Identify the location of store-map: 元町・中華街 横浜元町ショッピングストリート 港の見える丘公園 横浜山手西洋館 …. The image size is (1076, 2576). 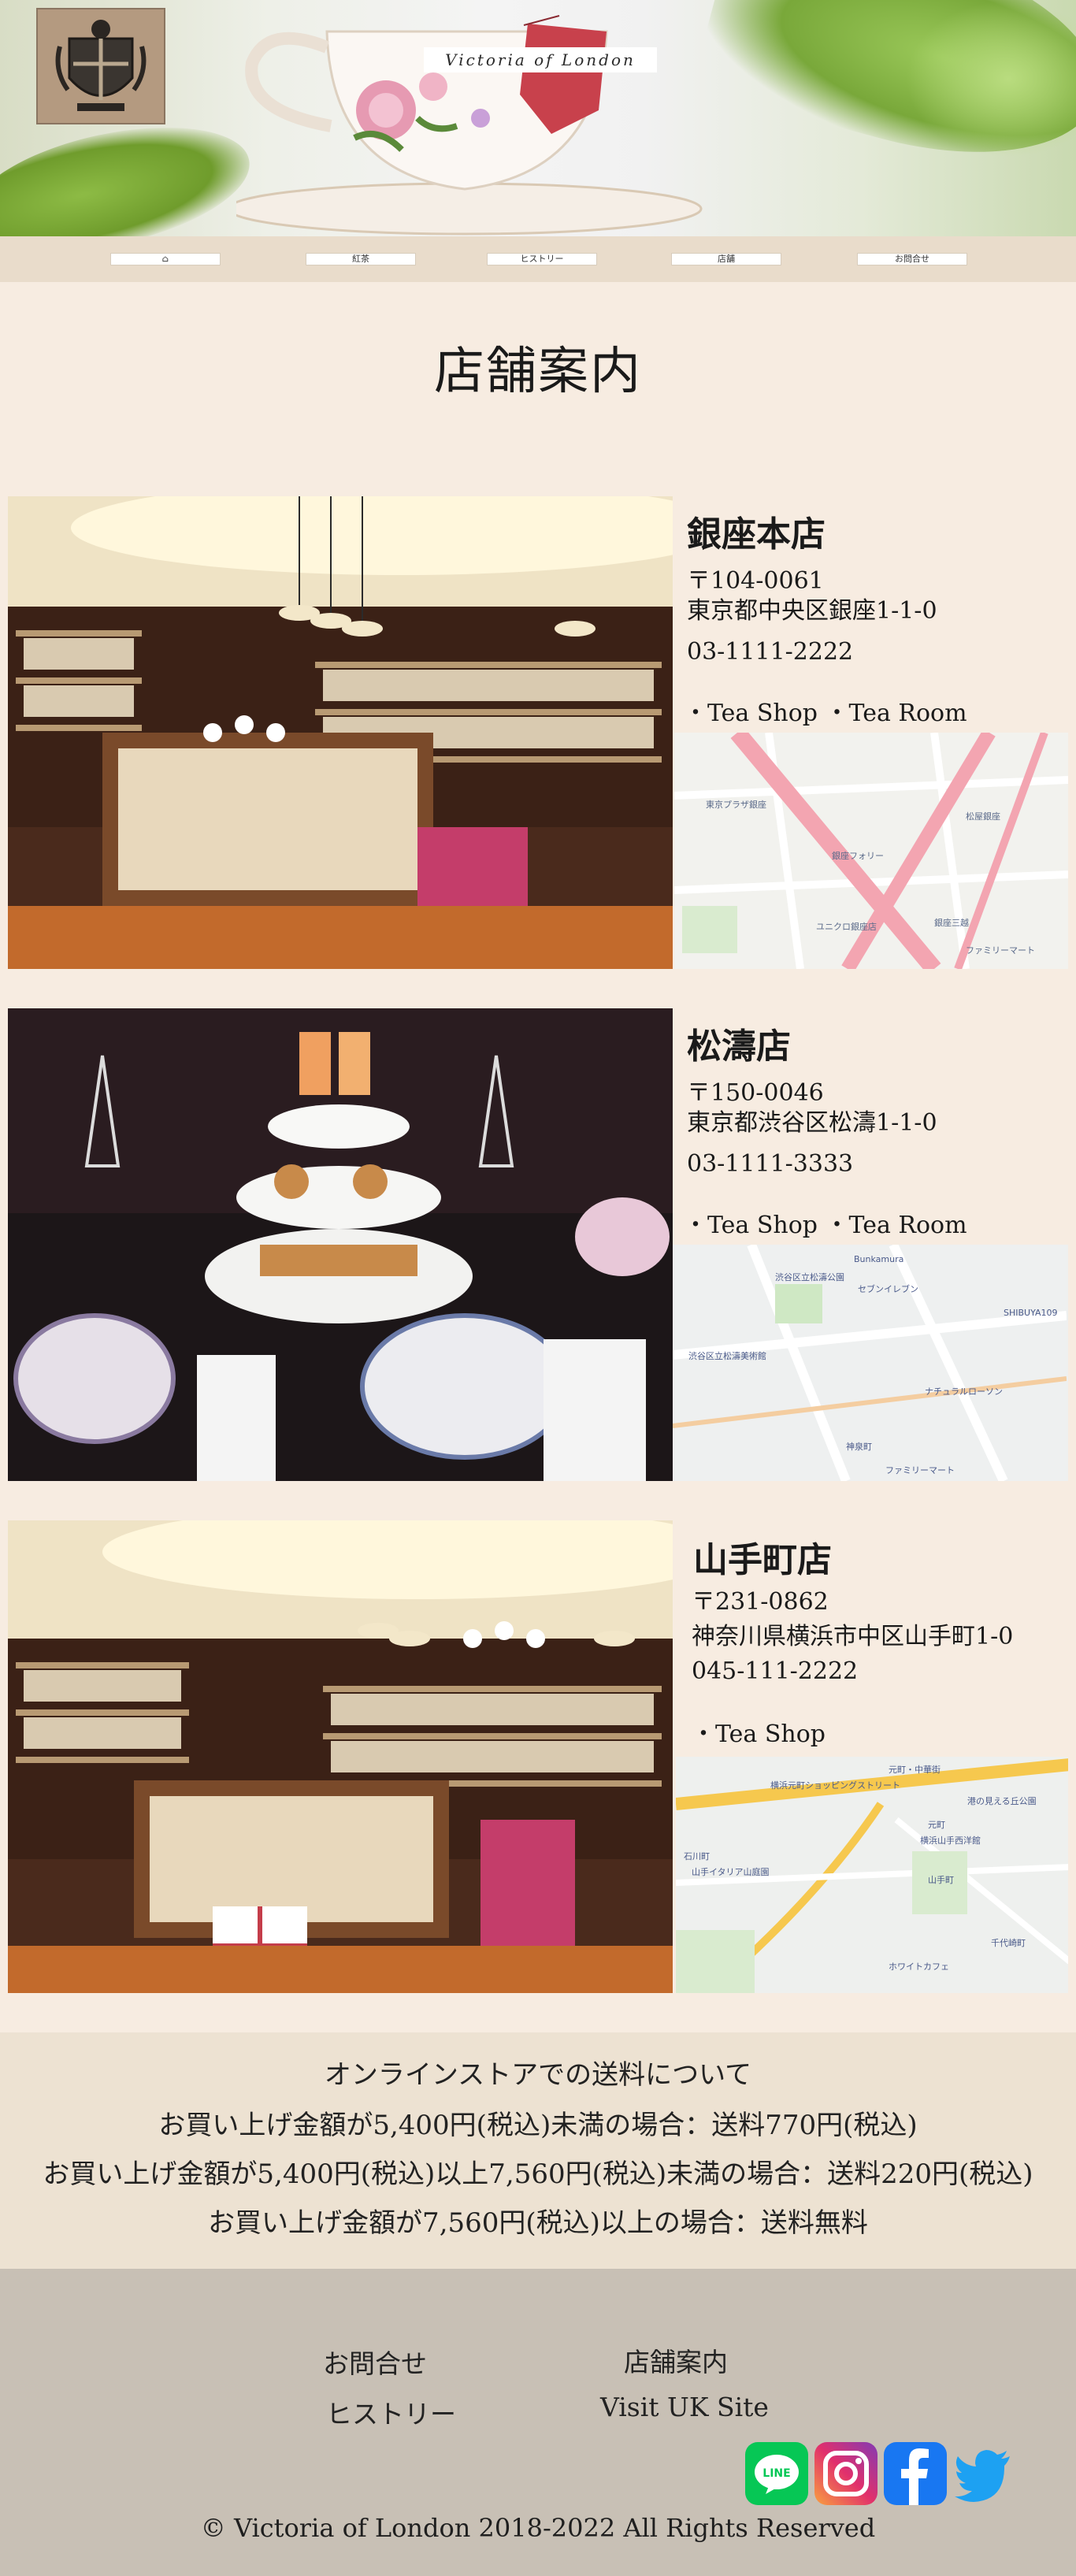
(872, 1875).